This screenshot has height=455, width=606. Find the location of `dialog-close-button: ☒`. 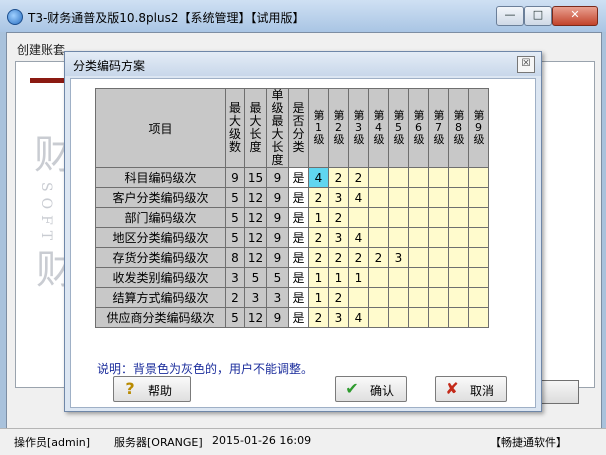

dialog-close-button: ☒ is located at coordinates (526, 64).